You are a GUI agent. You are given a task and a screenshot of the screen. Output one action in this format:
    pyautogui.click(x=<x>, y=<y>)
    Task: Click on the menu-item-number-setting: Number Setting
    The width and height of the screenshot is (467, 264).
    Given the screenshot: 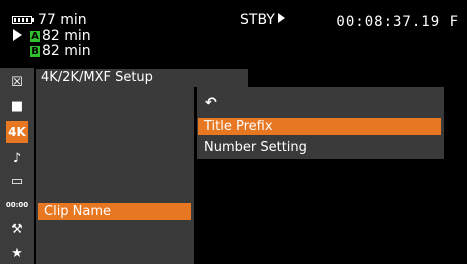 What is the action you would take?
    pyautogui.click(x=319, y=147)
    